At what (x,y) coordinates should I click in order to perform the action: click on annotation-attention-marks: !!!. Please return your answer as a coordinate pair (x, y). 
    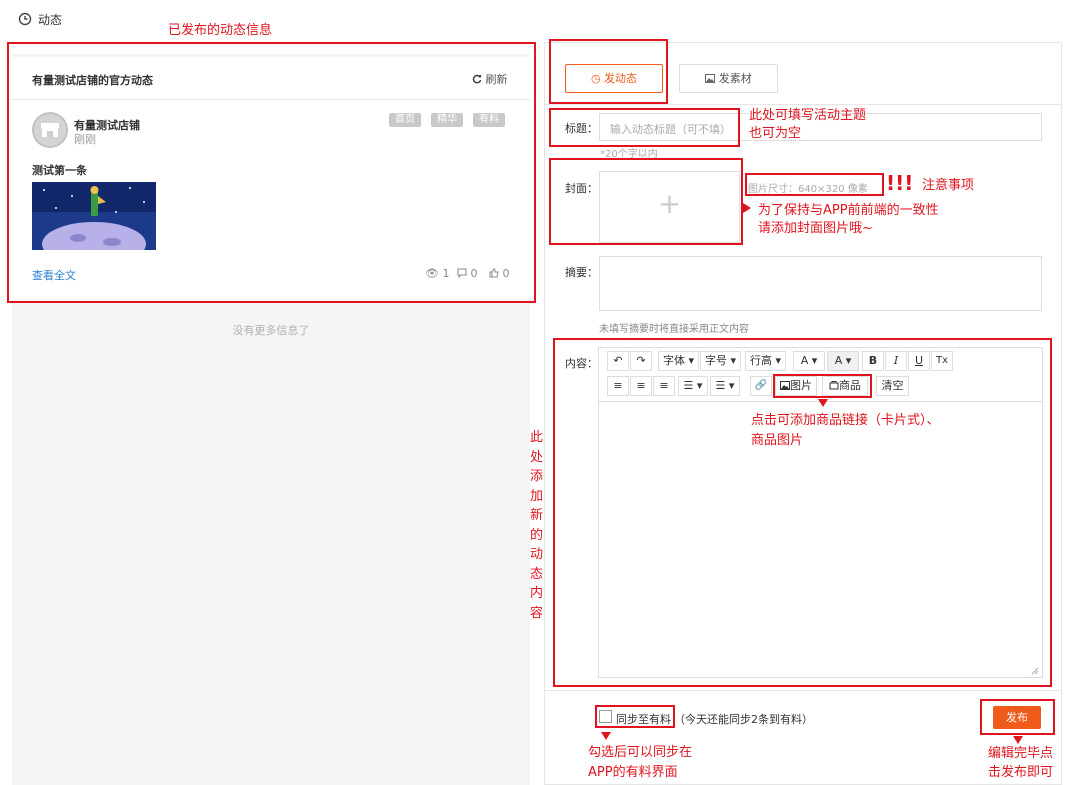
    Looking at the image, I should click on (900, 183).